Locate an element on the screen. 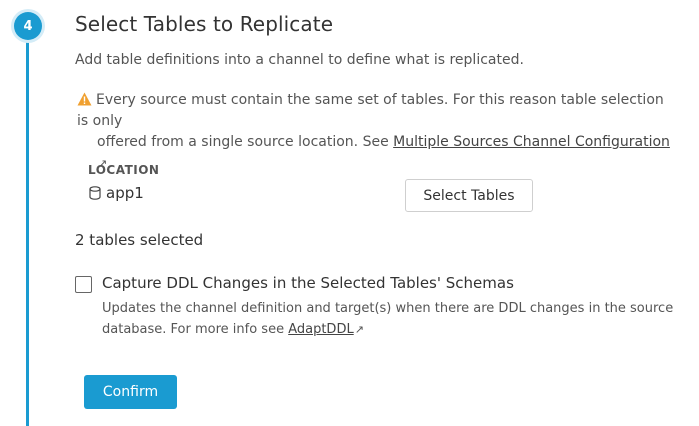  page-title: Select Tables to Replicate is located at coordinates (204, 24).